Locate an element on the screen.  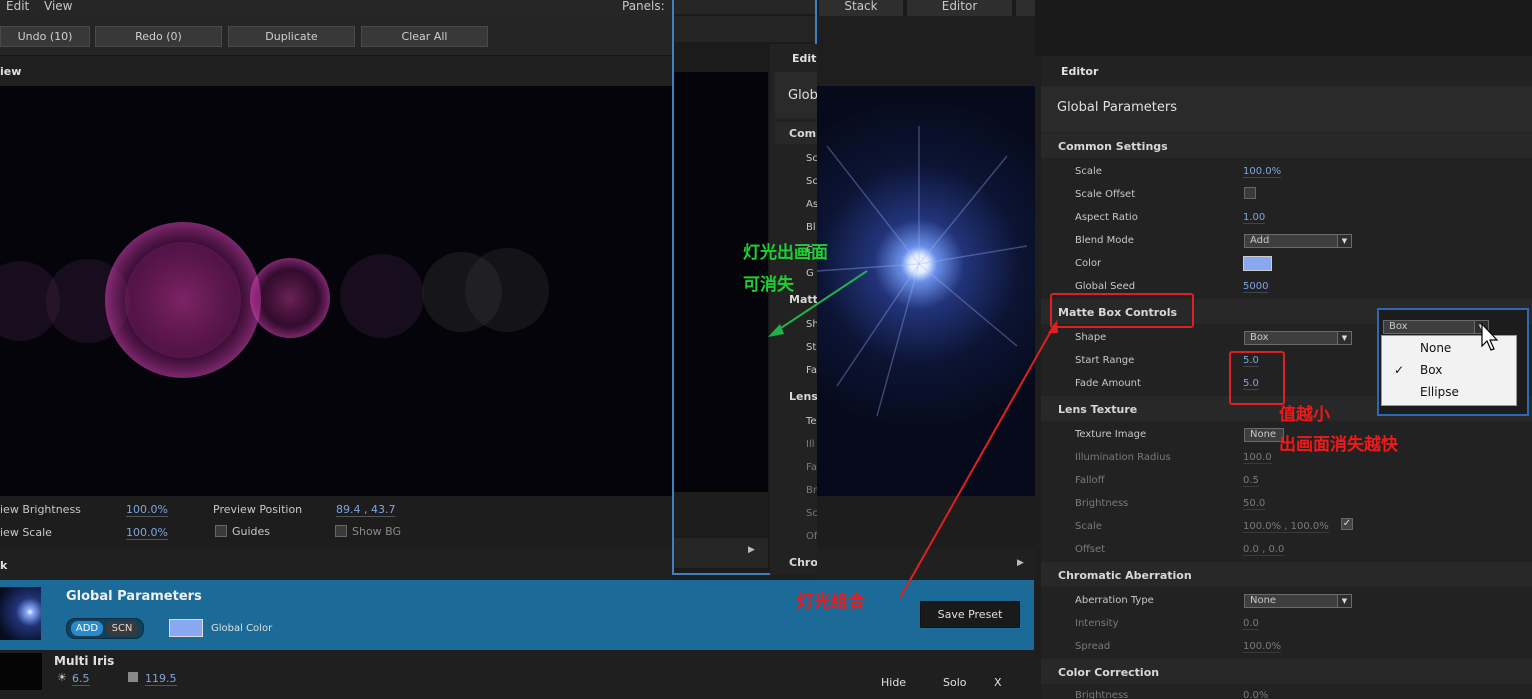
annotation-arrows is located at coordinates (913, 434).